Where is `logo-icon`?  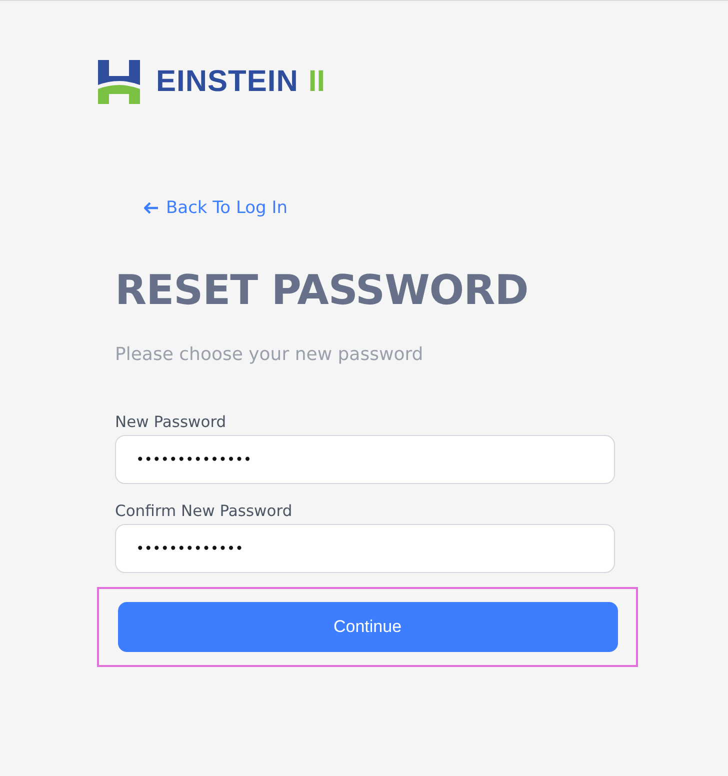 logo-icon is located at coordinates (119, 82).